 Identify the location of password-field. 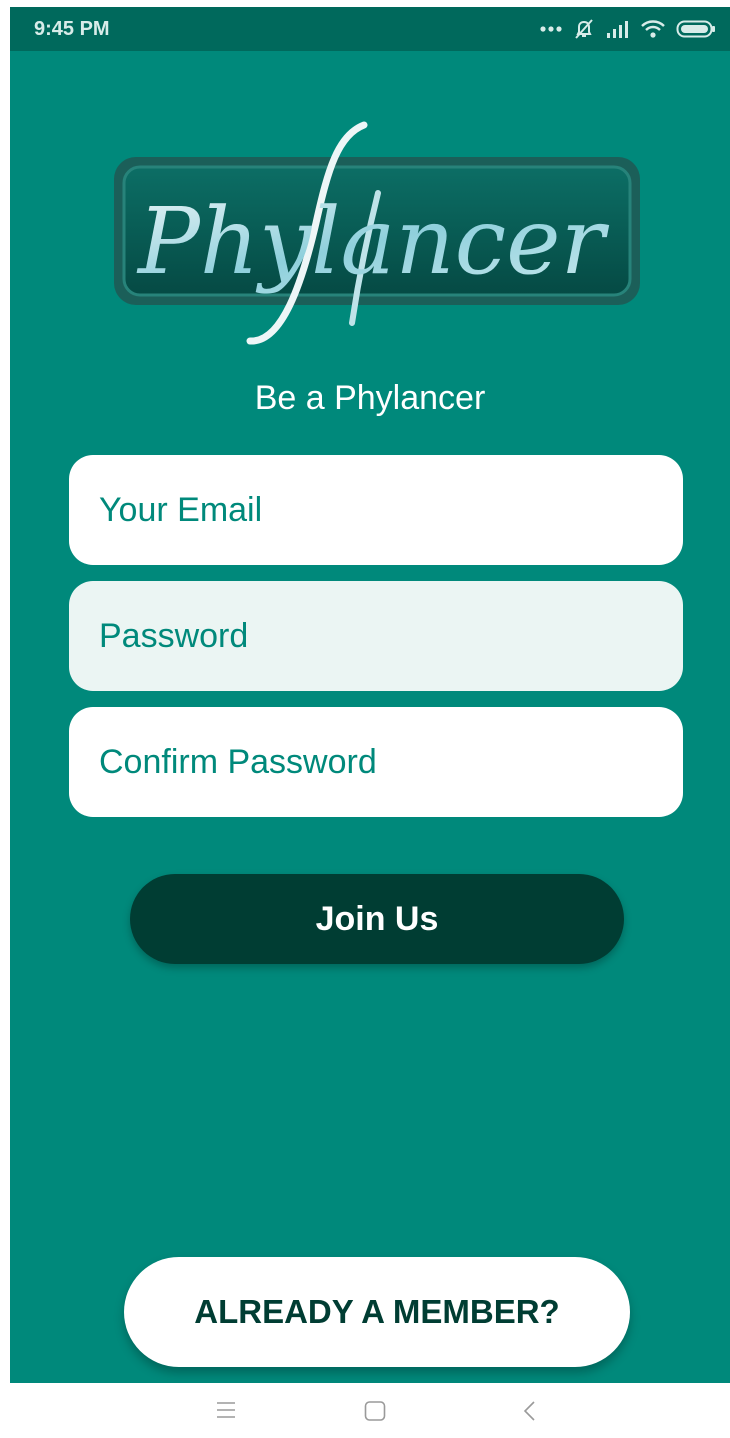
(376, 636).